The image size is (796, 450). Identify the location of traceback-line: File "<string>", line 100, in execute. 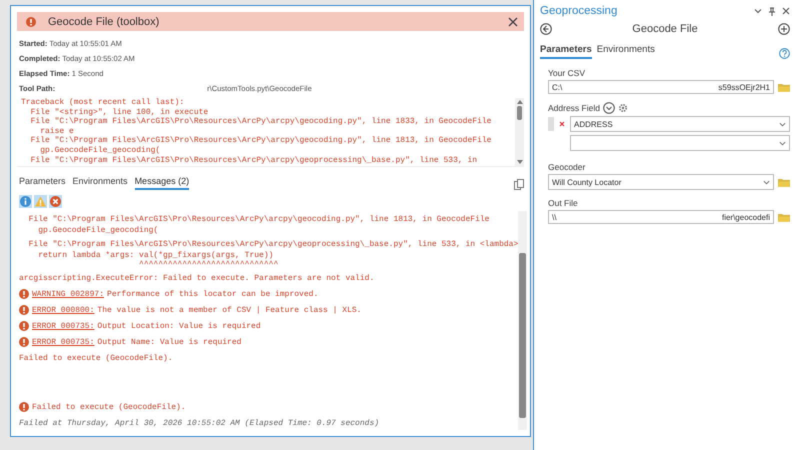
(120, 112).